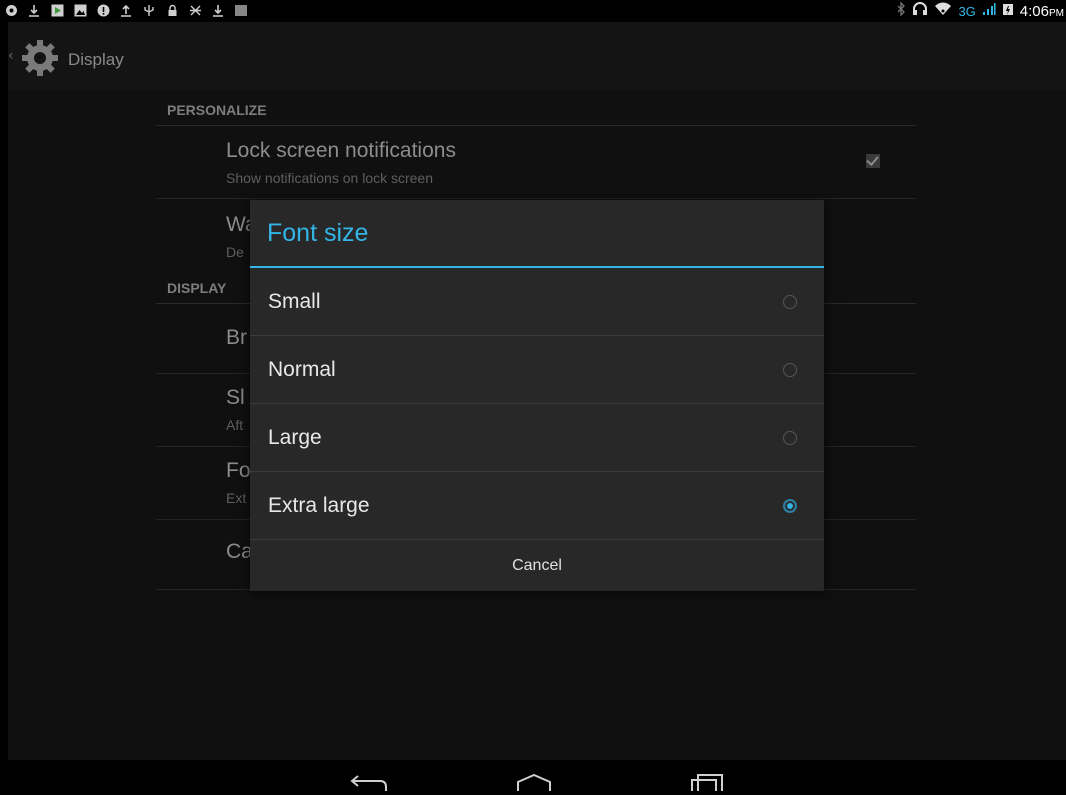  Describe the element at coordinates (295, 437) in the screenshot. I see `option-label: Large` at that location.